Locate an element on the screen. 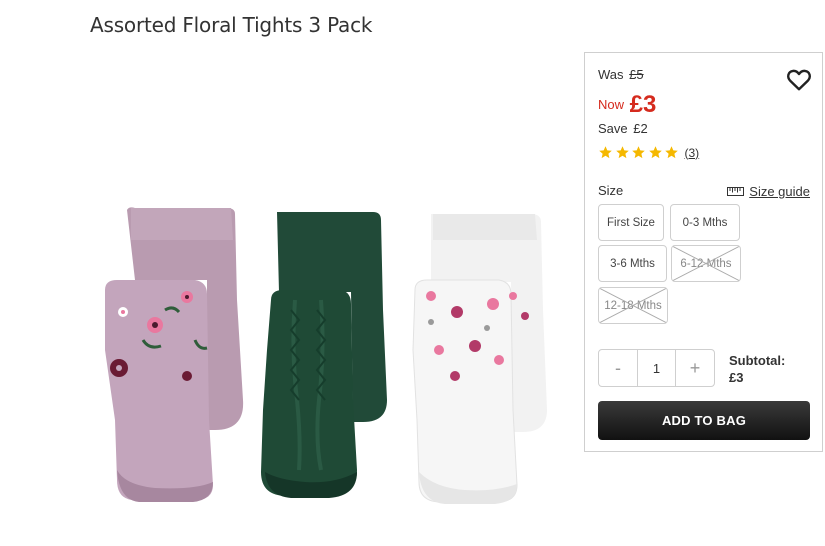 The image size is (825, 546). now-price: Now £3 is located at coordinates (627, 105).